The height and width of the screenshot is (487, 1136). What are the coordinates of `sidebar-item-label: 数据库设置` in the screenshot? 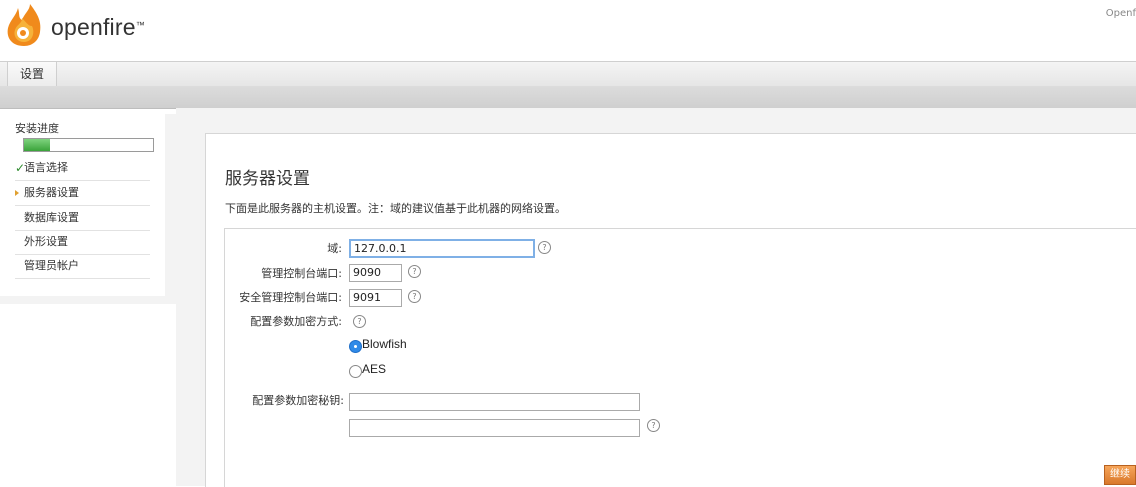 It's located at (51, 217).